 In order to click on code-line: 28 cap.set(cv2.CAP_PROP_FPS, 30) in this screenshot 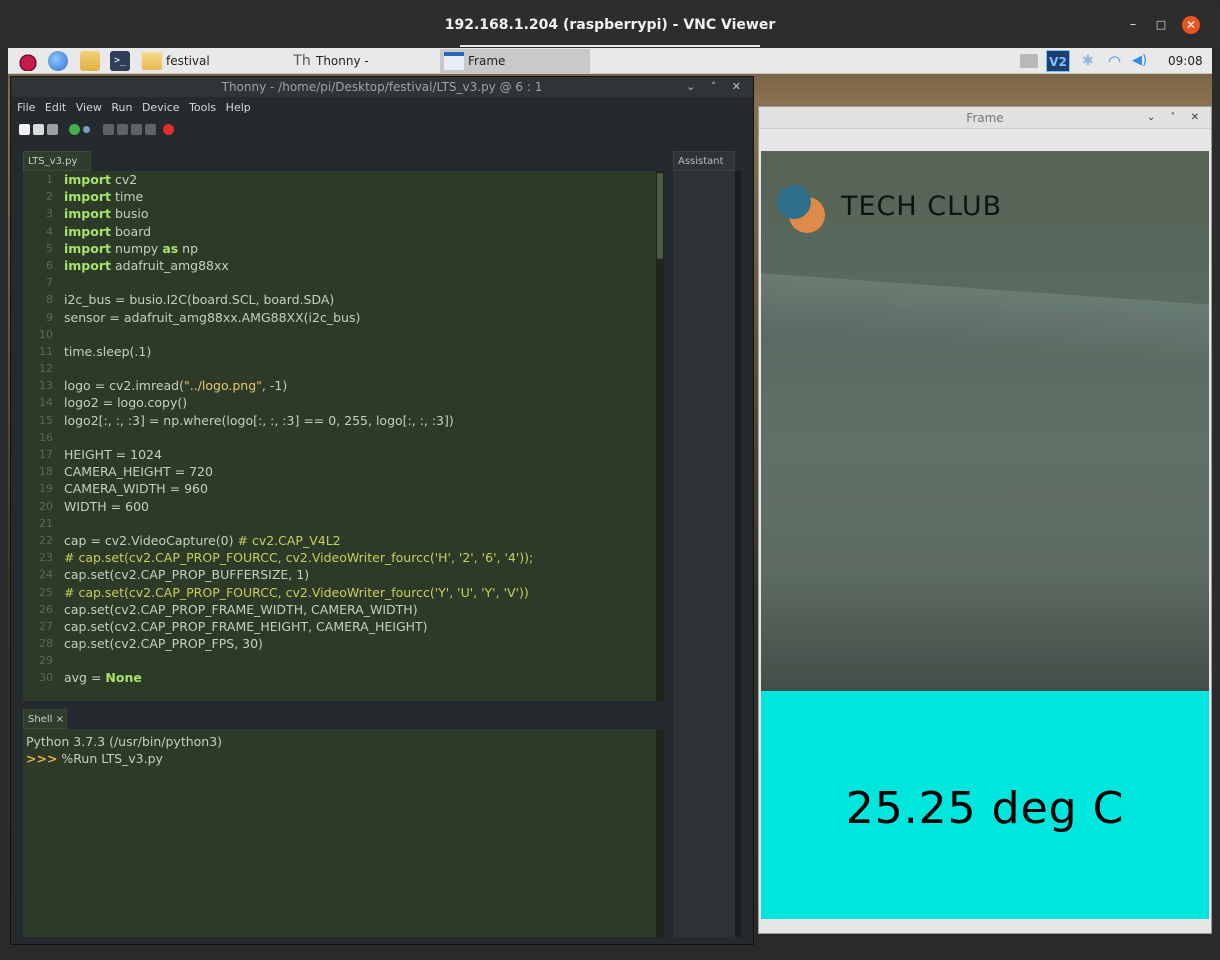, I will do `click(343, 643)`.